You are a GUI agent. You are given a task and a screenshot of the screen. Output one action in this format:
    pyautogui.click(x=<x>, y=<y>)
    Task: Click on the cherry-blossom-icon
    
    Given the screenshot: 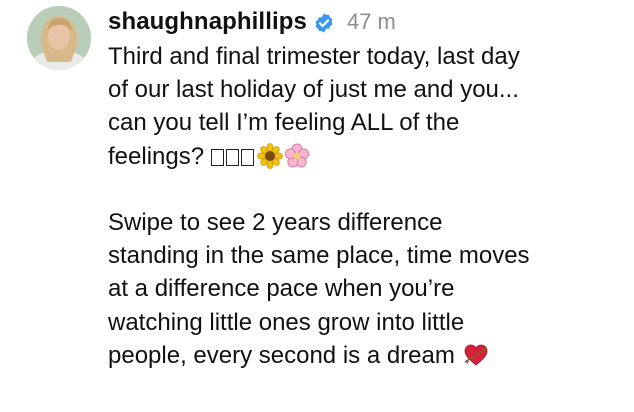 What is the action you would take?
    pyautogui.click(x=297, y=156)
    